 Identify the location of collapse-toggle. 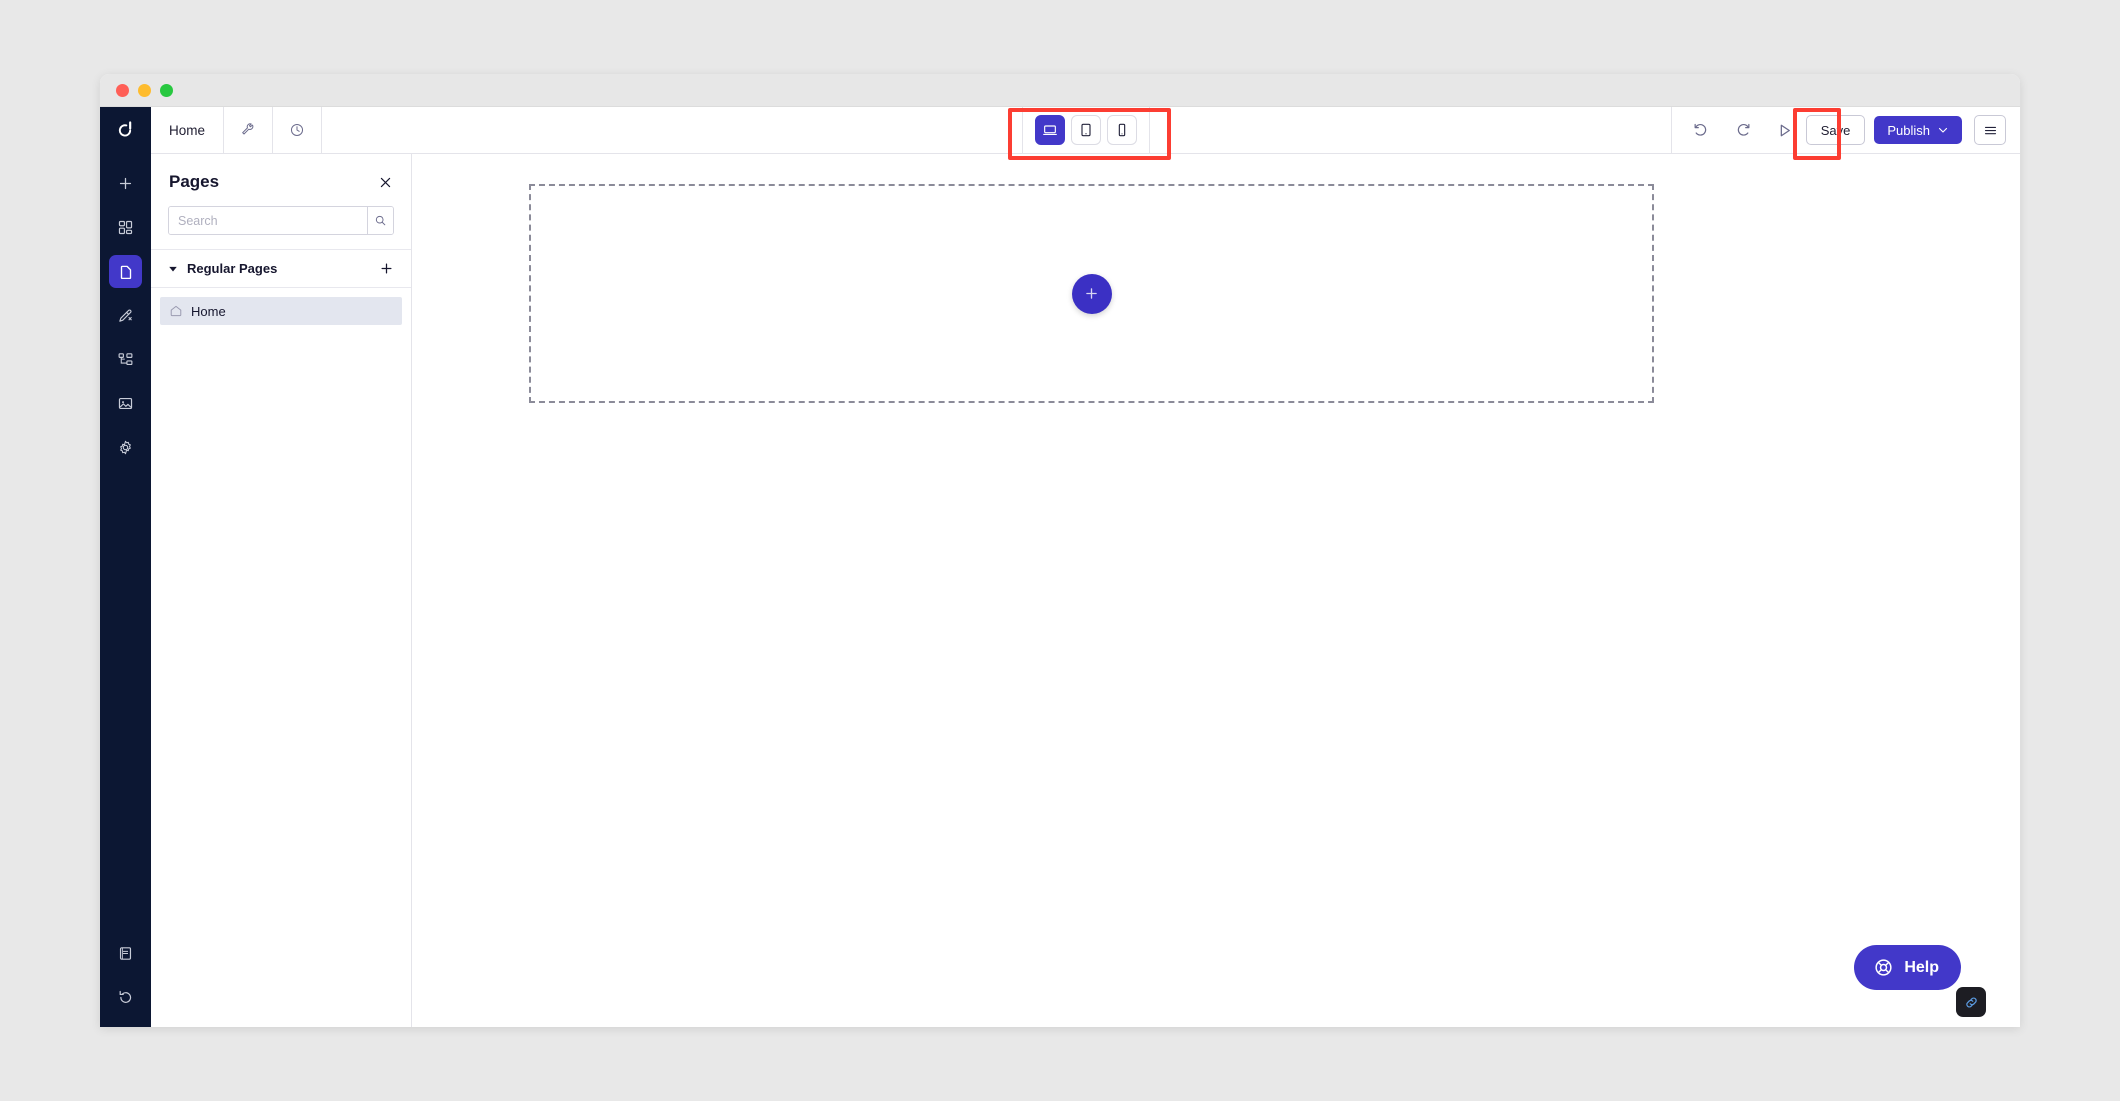
(173, 269).